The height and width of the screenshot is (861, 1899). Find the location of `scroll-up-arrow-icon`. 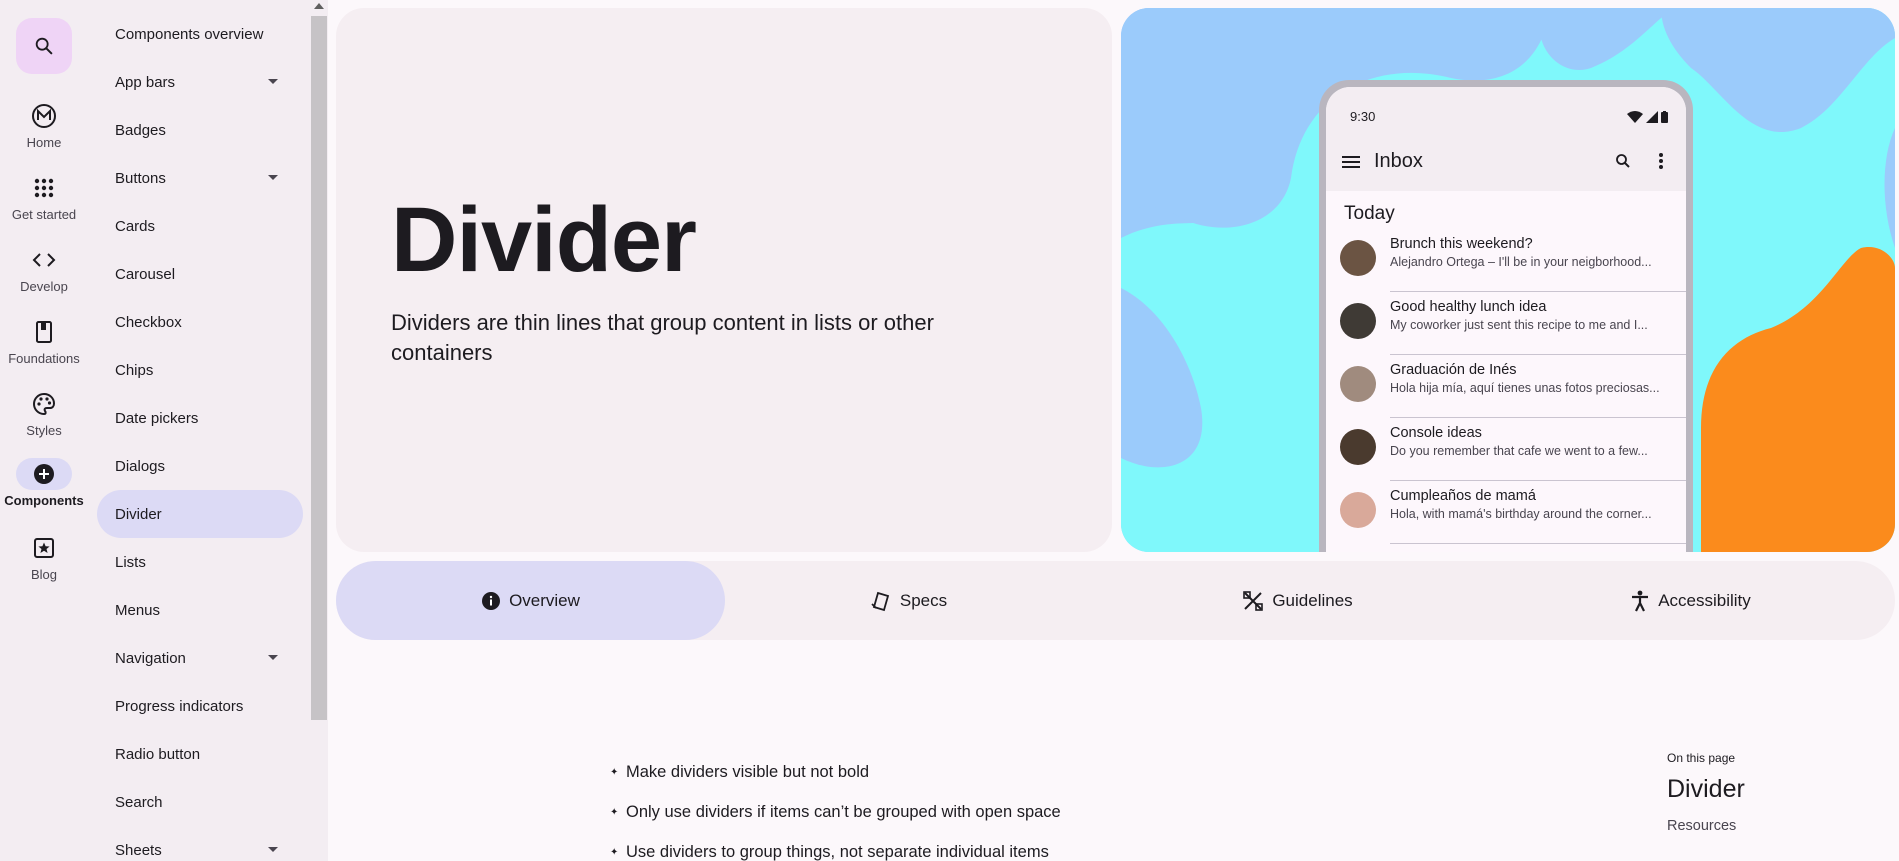

scroll-up-arrow-icon is located at coordinates (319, 6).